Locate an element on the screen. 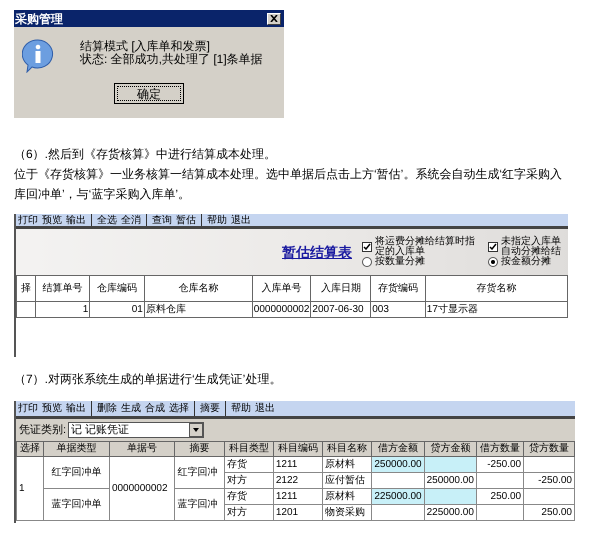 The height and width of the screenshot is (559, 594). table-cell: 225000.00 is located at coordinates (450, 512).